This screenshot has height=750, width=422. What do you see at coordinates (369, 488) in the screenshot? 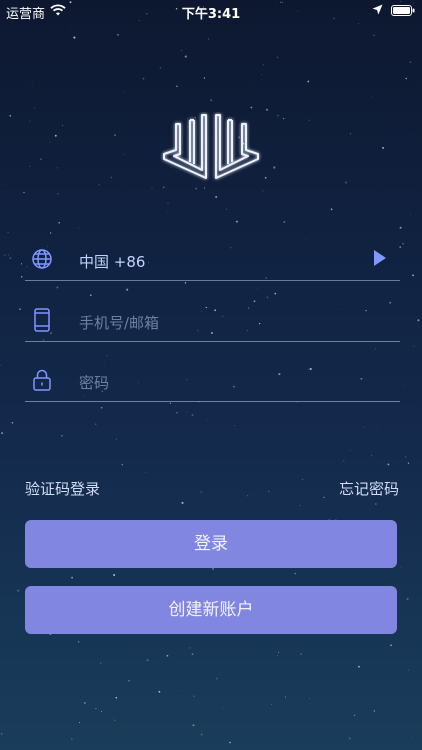
I see `forgot-password-link: 忘记密码` at bounding box center [369, 488].